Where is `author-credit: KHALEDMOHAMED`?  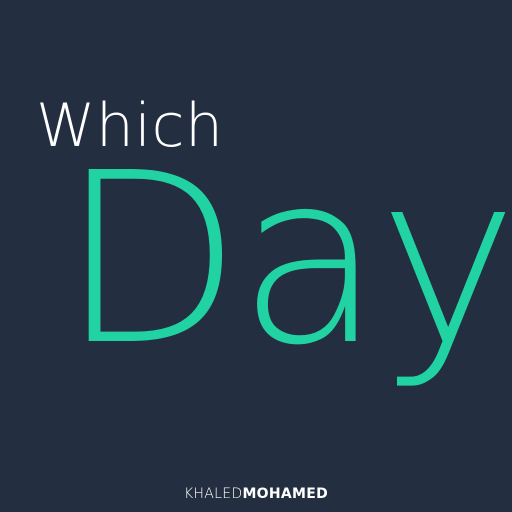 author-credit: KHALEDMOHAMED is located at coordinates (256, 494).